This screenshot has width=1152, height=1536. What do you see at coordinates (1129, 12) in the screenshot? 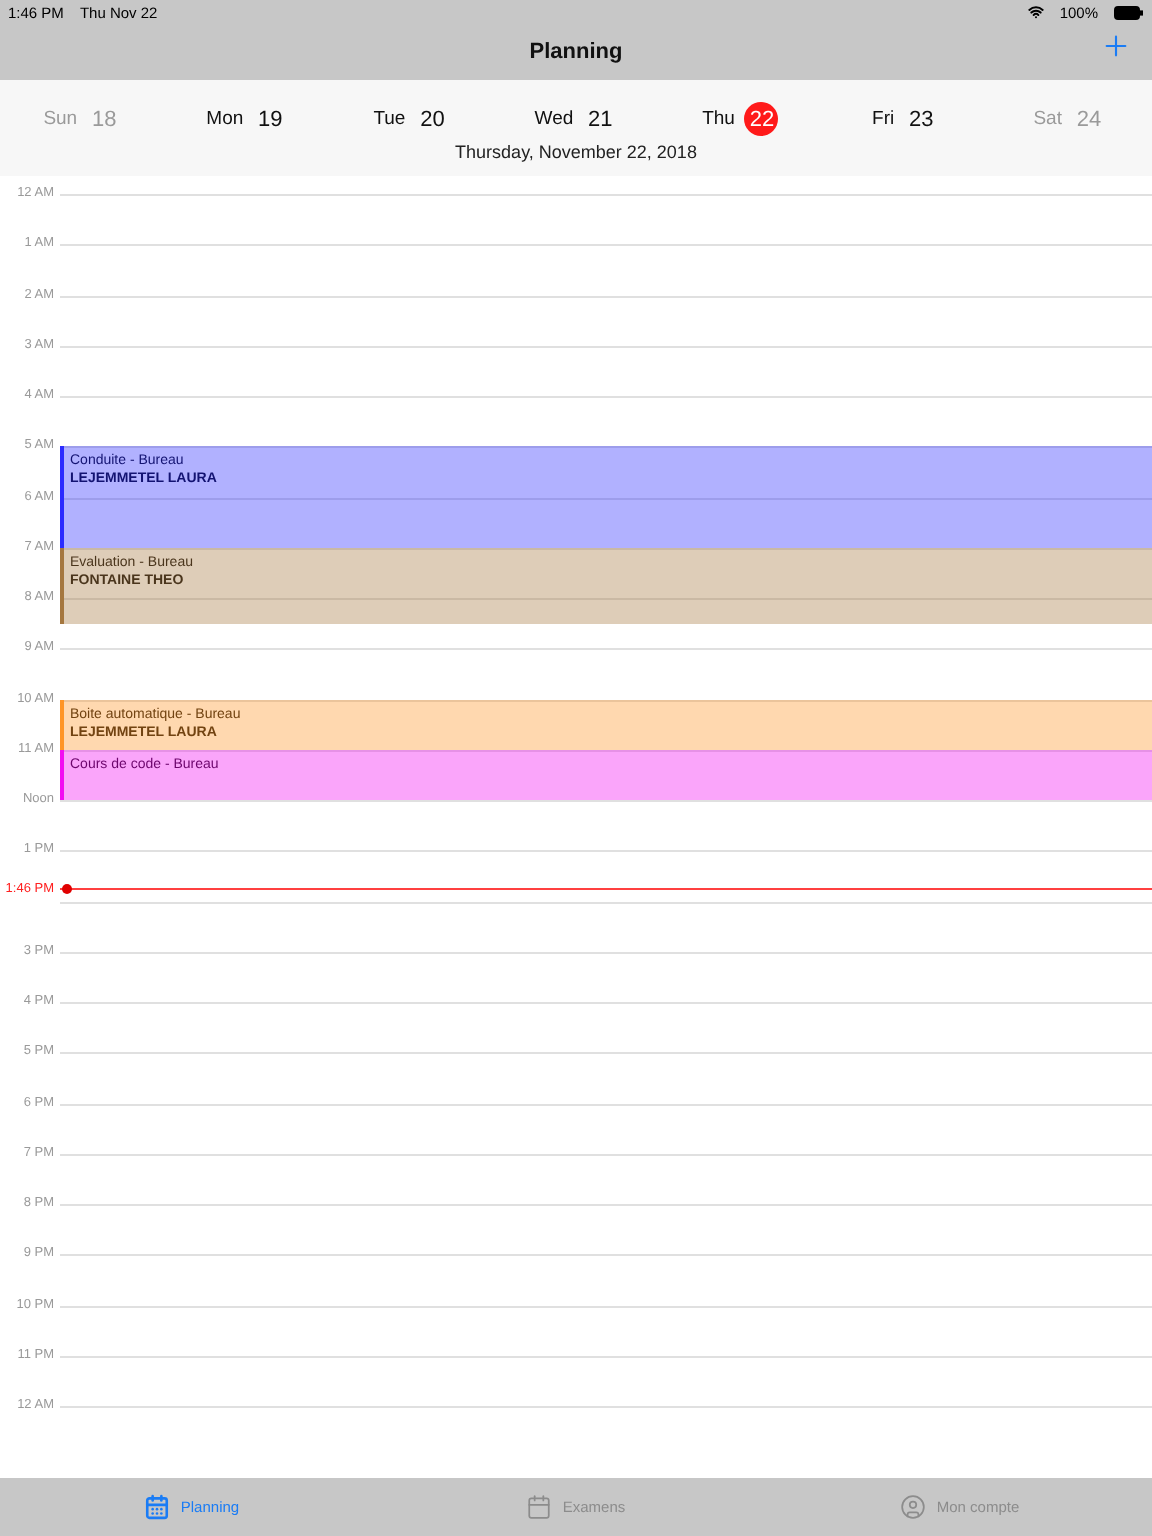
I see `battery-icon` at bounding box center [1129, 12].